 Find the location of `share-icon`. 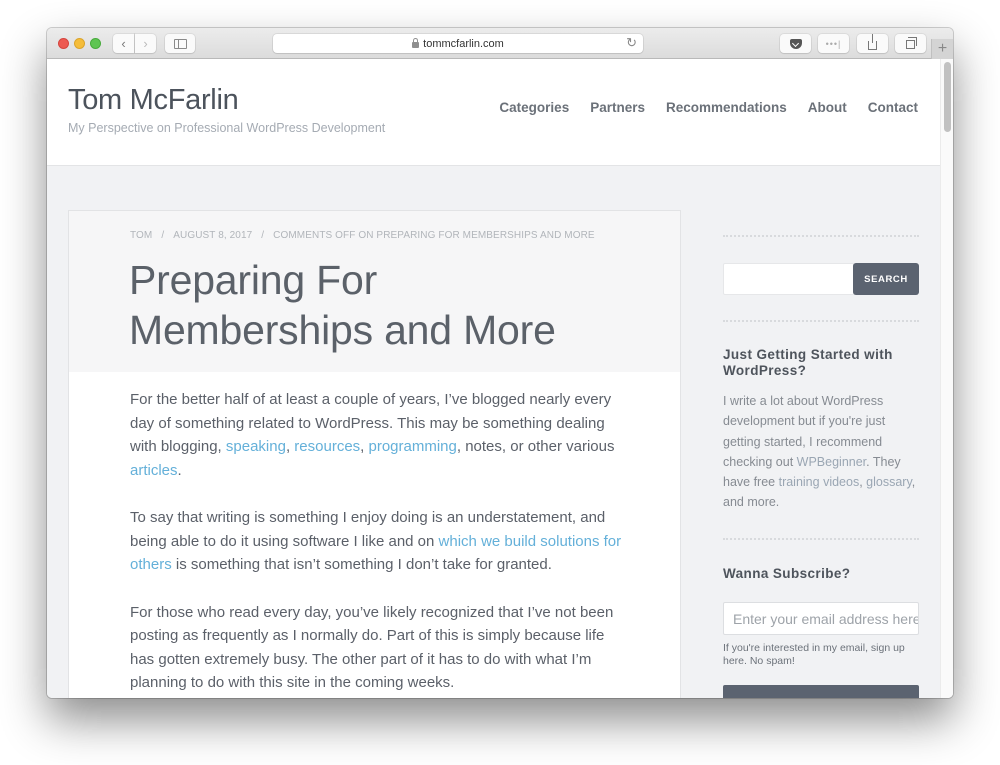

share-icon is located at coordinates (872, 42).